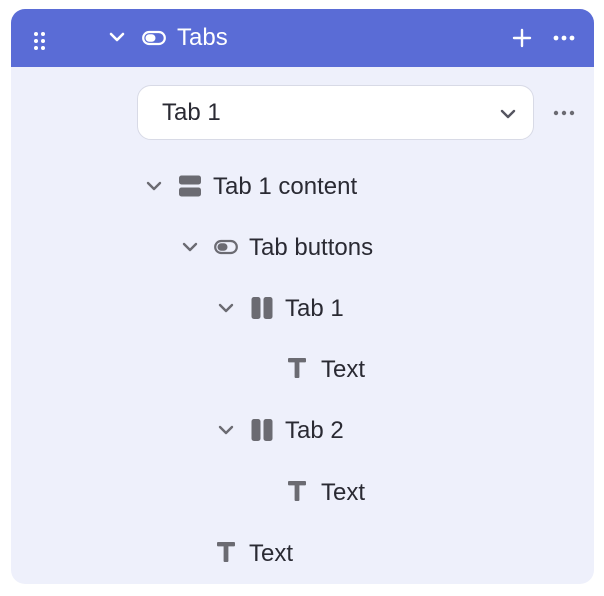 This screenshot has height=596, width=604. What do you see at coordinates (314, 430) in the screenshot?
I see `tree-item-label: Tab 2` at bounding box center [314, 430].